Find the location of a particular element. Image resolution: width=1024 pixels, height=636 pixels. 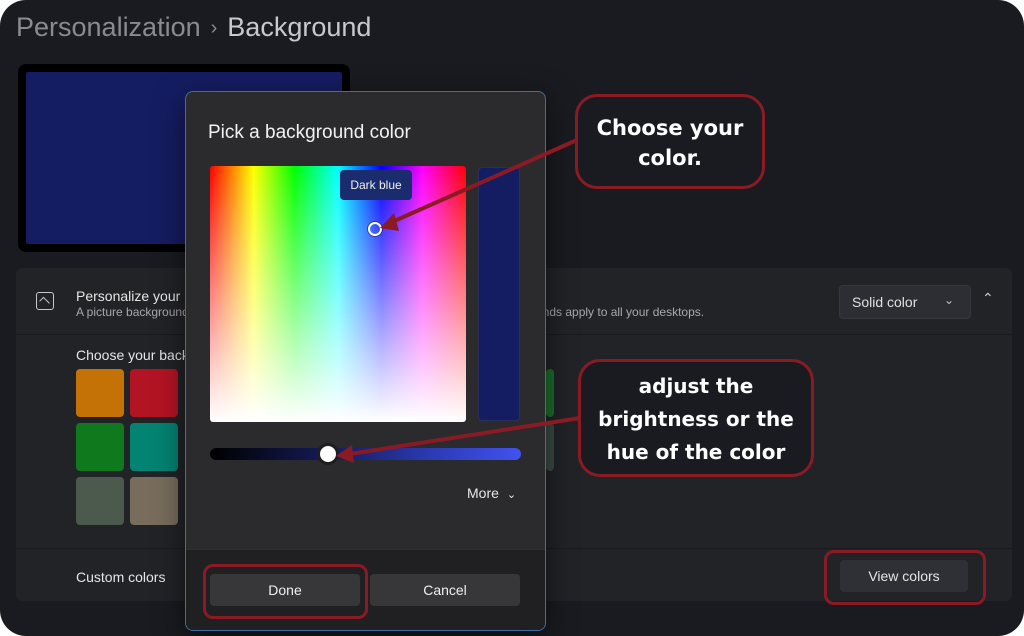

arrow-to-slider is located at coordinates (465, 436).